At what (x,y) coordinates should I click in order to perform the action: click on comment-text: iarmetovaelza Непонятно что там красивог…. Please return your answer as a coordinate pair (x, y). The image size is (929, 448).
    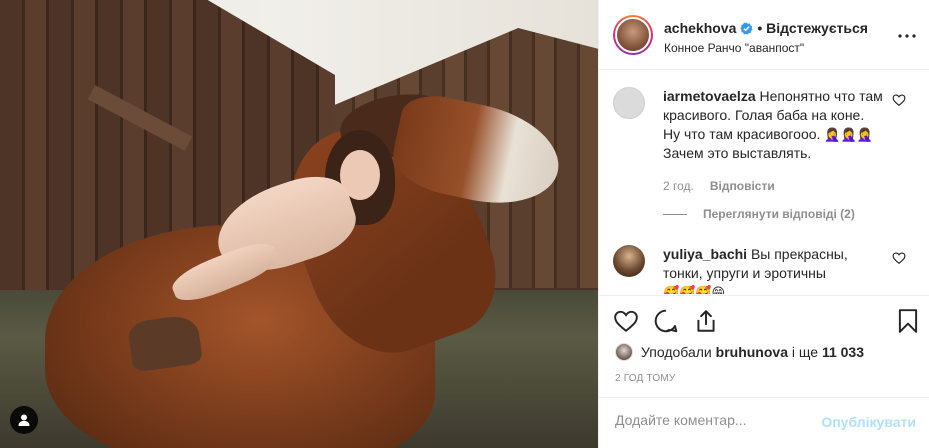
    Looking at the image, I should click on (773, 125).